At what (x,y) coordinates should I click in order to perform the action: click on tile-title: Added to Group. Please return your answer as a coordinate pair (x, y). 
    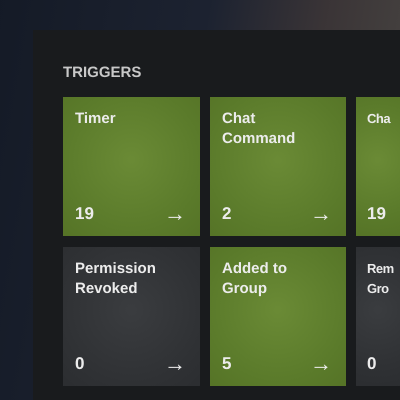
    Looking at the image, I should click on (255, 279).